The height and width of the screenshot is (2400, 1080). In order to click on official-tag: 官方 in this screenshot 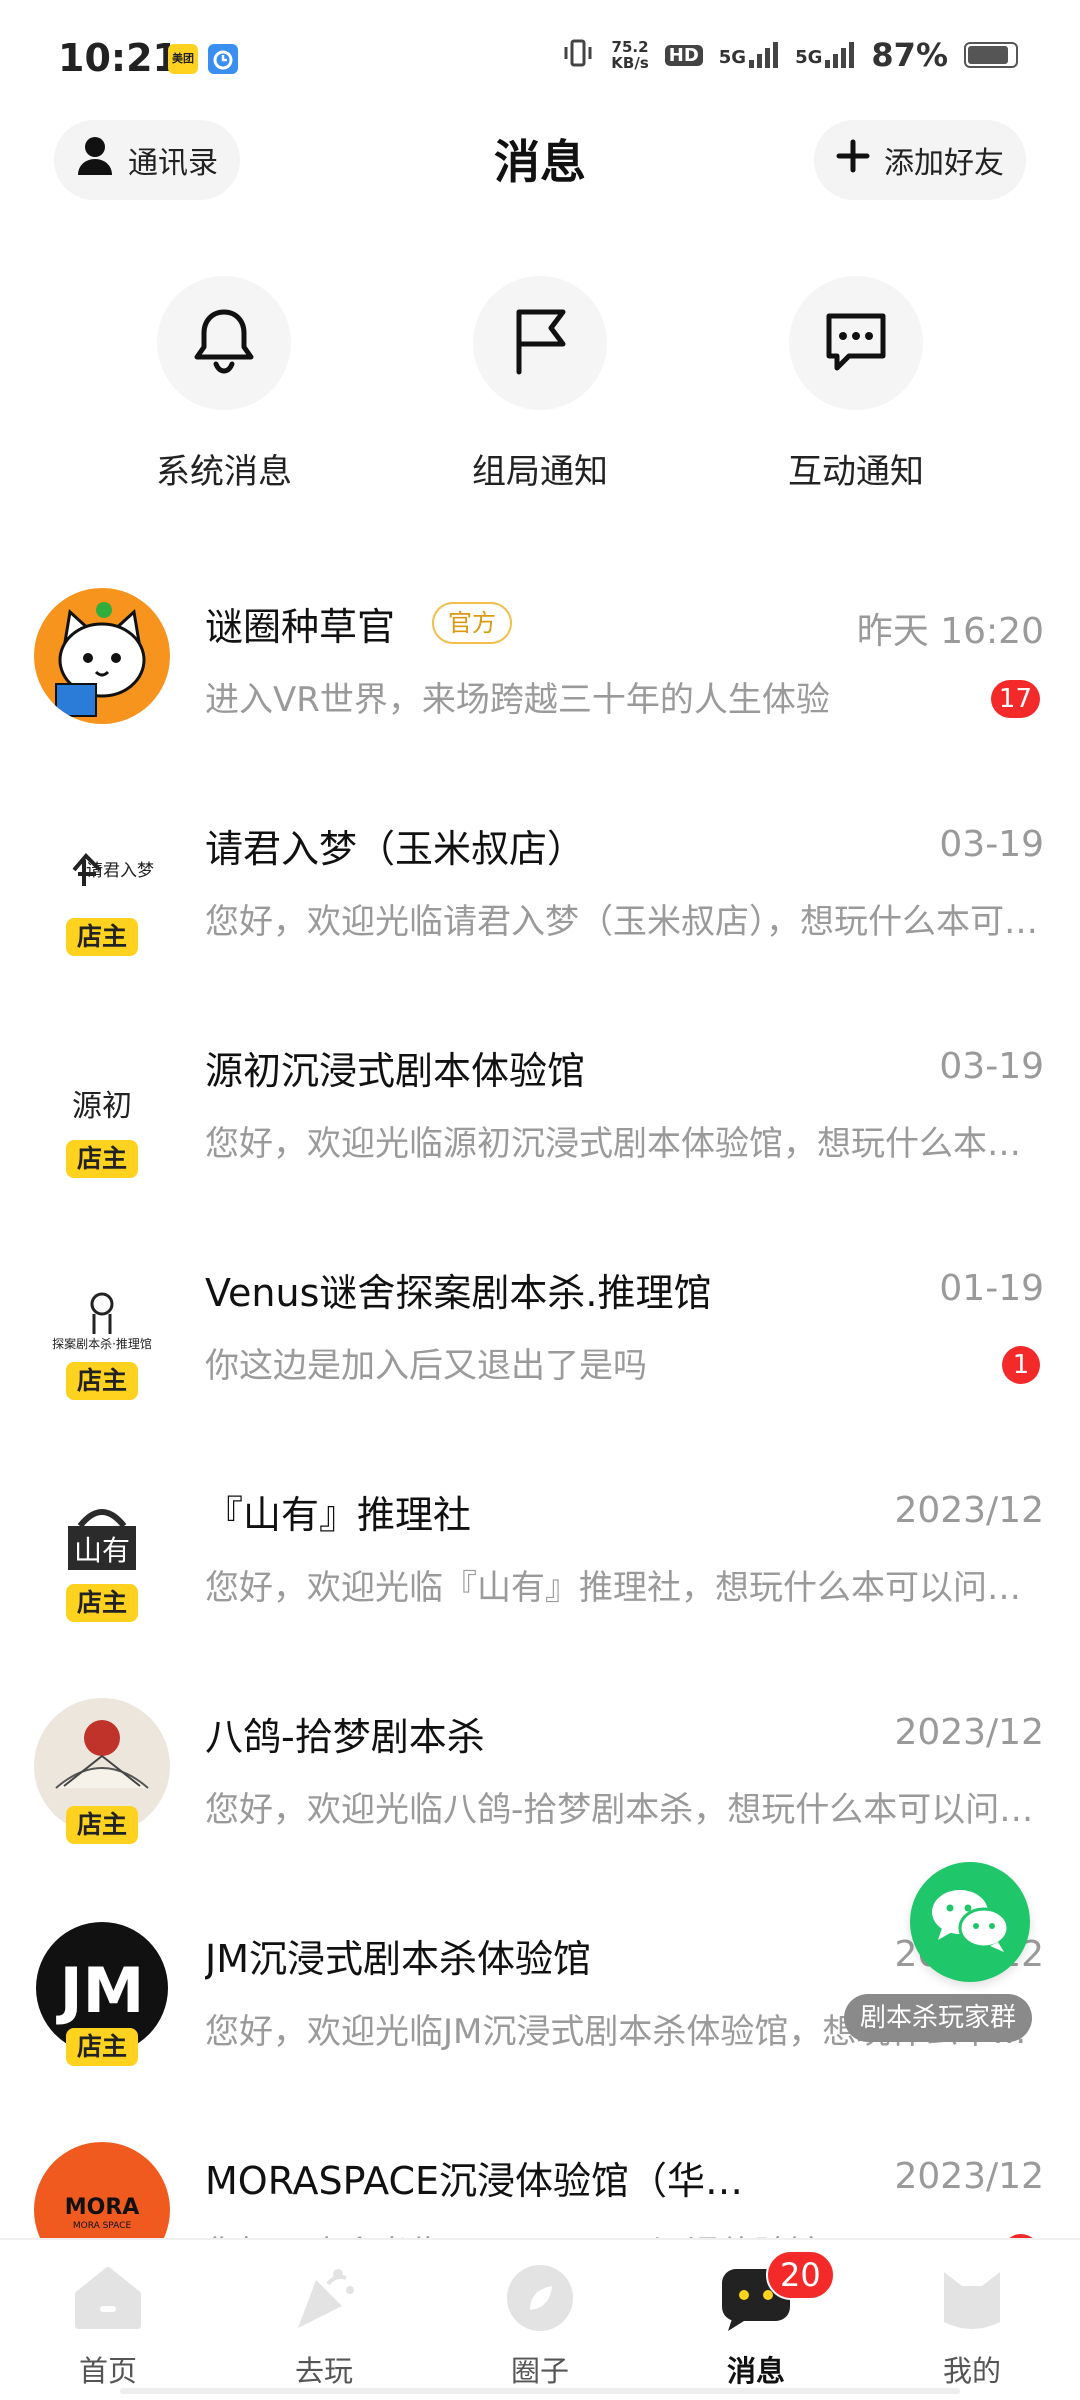, I will do `click(472, 623)`.